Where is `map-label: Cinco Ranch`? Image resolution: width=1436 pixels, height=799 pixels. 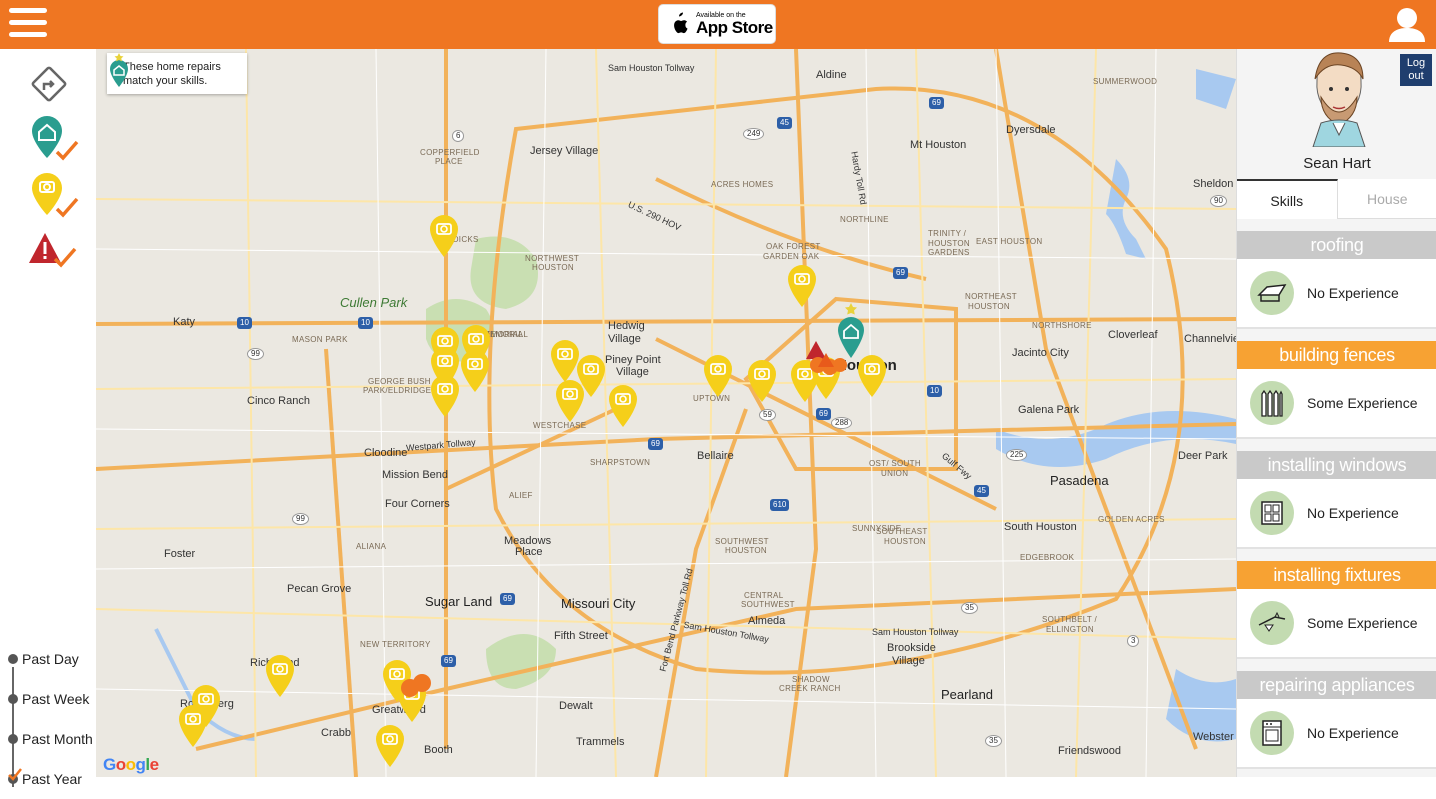 map-label: Cinco Ranch is located at coordinates (278, 401).